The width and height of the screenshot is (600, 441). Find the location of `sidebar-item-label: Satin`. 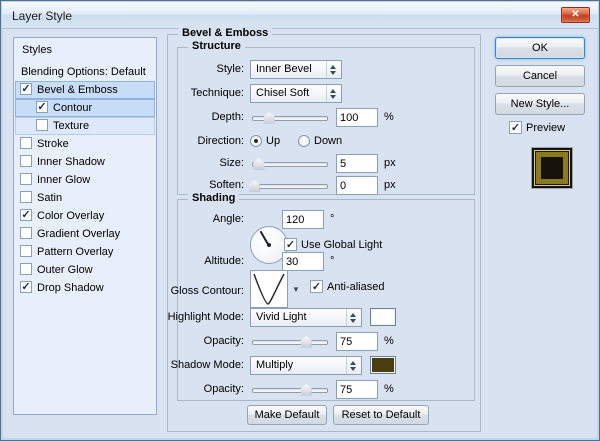

sidebar-item-label: Satin is located at coordinates (50, 198).